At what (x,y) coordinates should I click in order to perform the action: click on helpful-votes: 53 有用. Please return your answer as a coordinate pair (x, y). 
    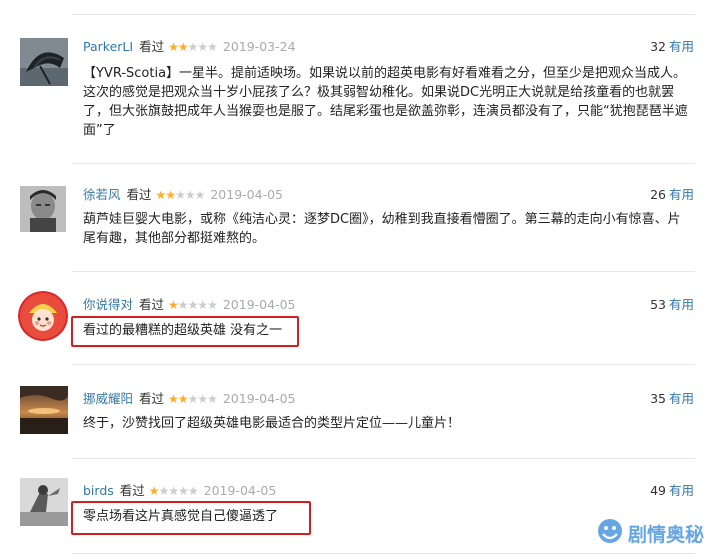
    Looking at the image, I should click on (672, 305).